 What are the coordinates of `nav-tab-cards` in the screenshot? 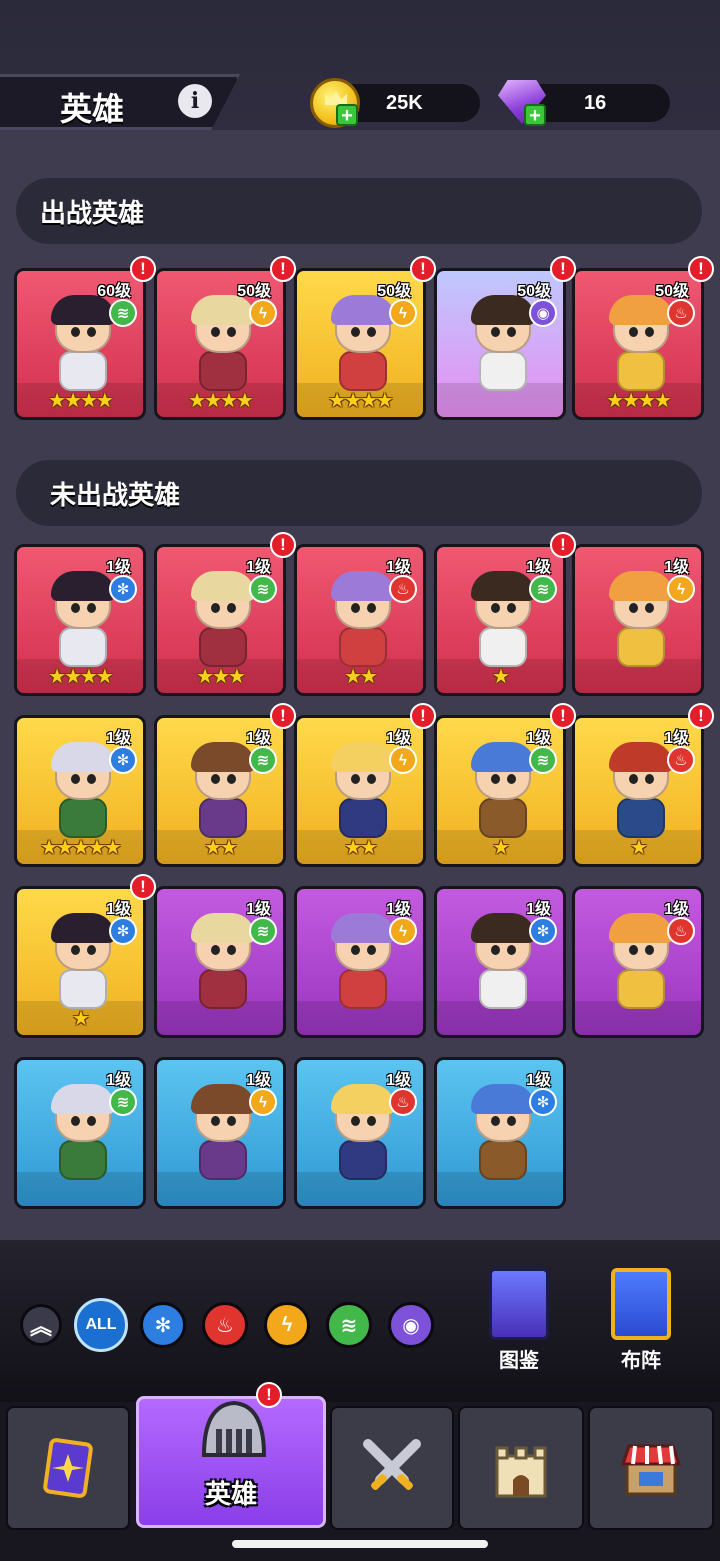 It's located at (68, 1468).